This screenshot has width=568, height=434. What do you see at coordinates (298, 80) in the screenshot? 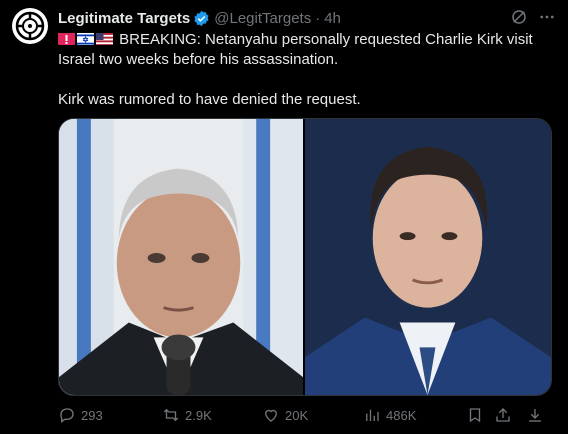
I see `tweet-text-spacer` at bounding box center [298, 80].